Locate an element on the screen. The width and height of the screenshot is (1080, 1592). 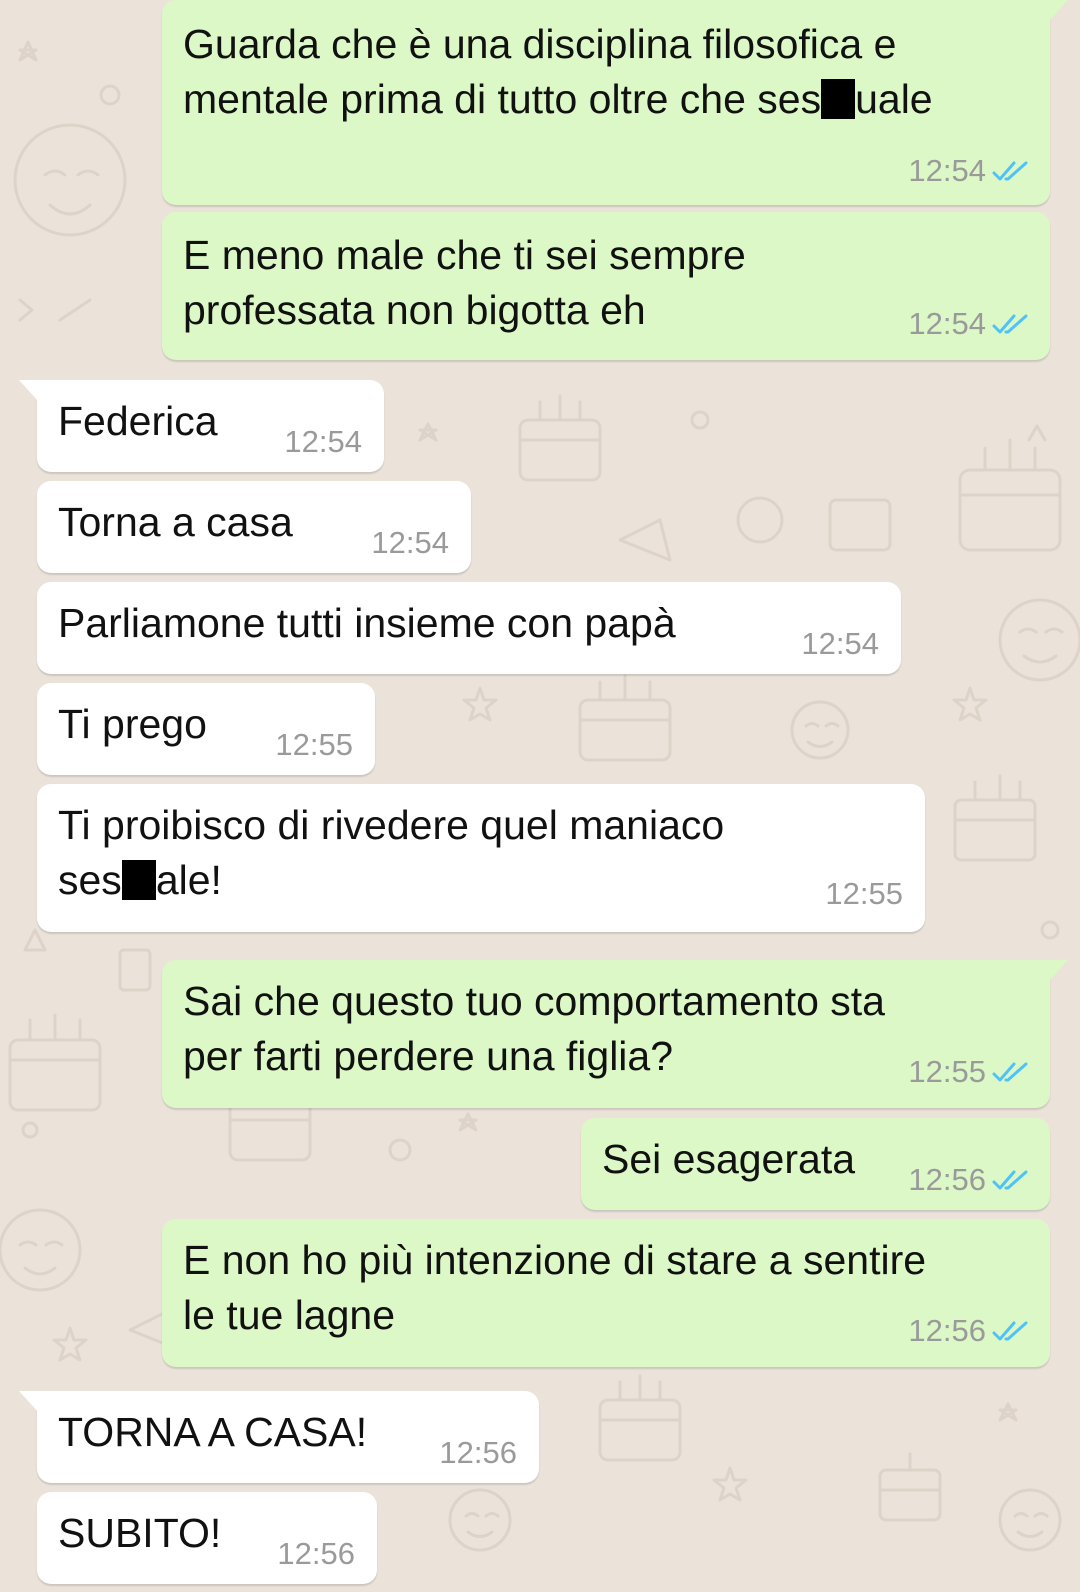
message-text: SUBITO! is located at coordinates (139, 1533).